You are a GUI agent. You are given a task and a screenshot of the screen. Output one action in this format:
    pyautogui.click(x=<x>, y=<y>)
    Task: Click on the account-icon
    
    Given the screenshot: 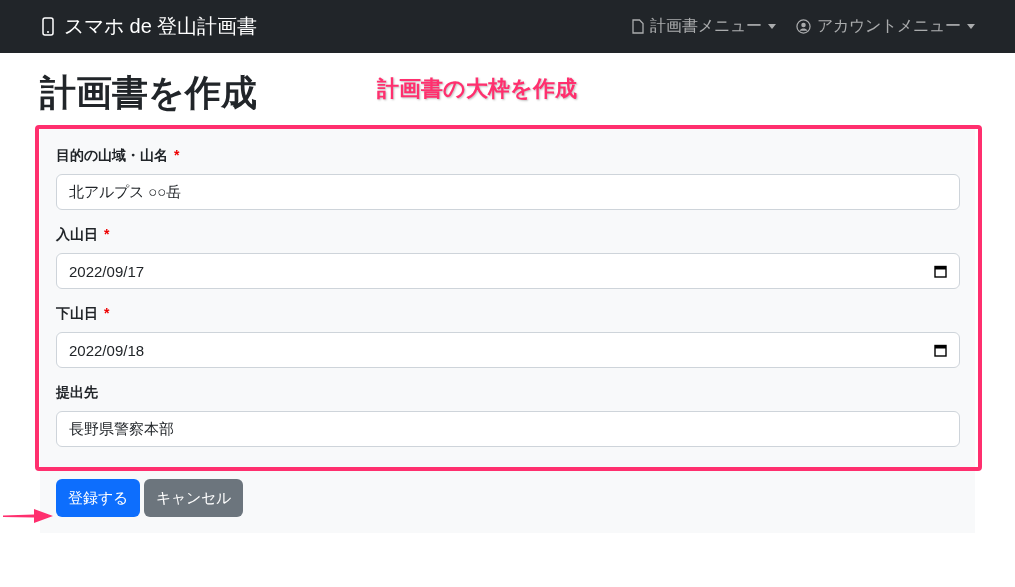 What is the action you would take?
    pyautogui.click(x=803, y=26)
    